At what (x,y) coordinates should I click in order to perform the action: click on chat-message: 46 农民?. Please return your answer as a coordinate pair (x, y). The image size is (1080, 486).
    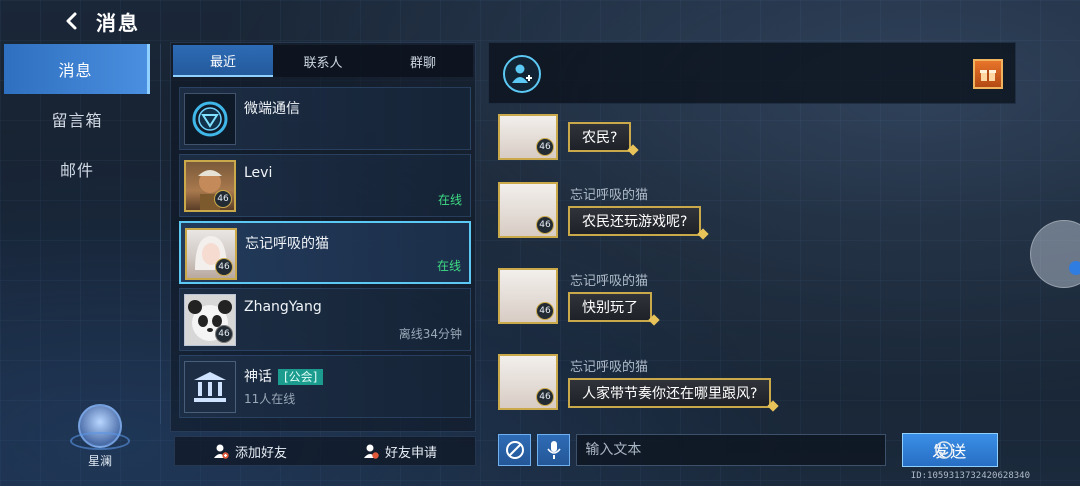
    Looking at the image, I should click on (752, 146).